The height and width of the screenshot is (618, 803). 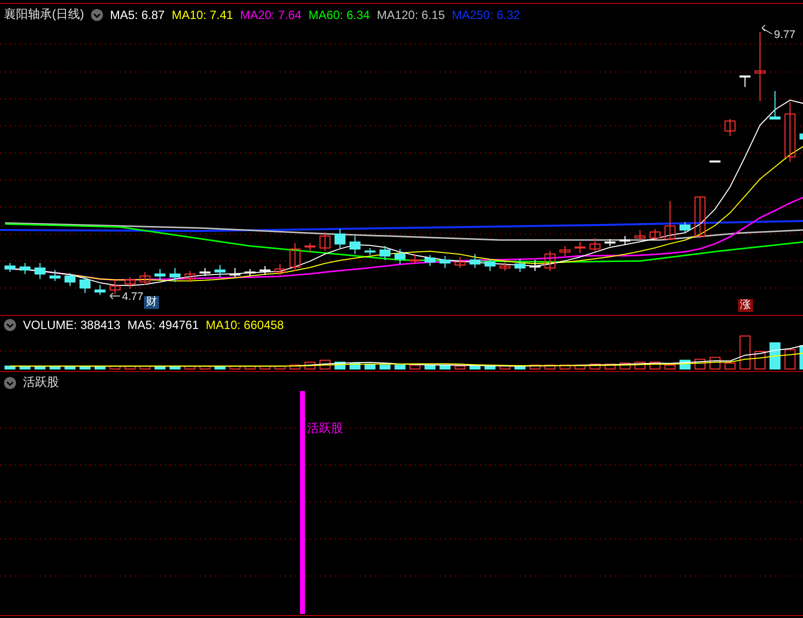 I want to click on signal-label: 活跃股, so click(x=325, y=428).